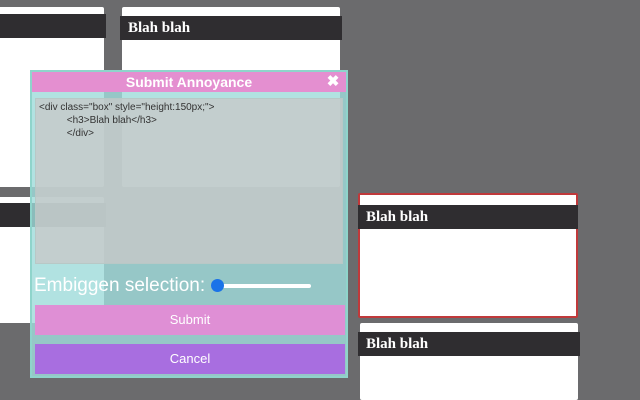  I want to click on embiggen-label: Embiggen selection:, so click(120, 285).